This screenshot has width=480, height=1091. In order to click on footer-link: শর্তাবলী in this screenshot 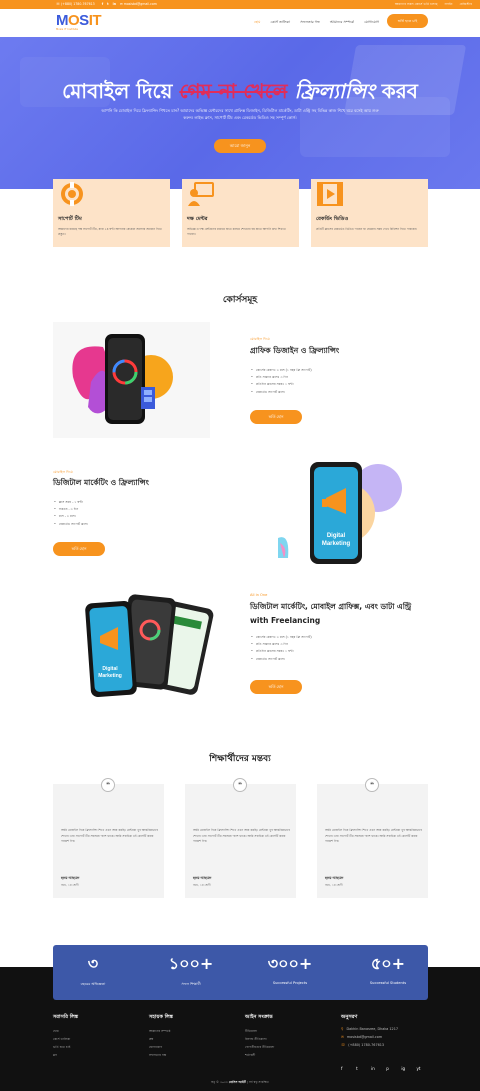, I will do `click(259, 1055)`.